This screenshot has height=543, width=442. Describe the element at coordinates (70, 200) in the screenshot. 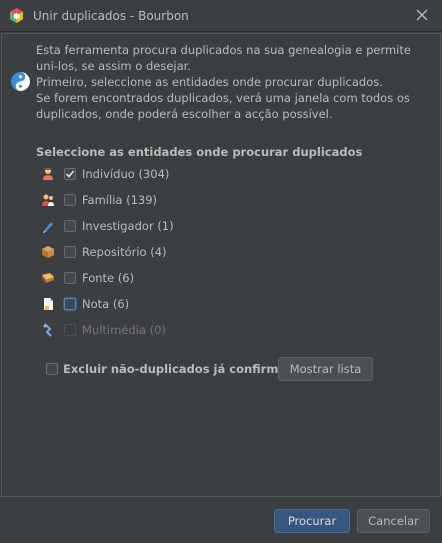

I see `familia-checkbox` at that location.